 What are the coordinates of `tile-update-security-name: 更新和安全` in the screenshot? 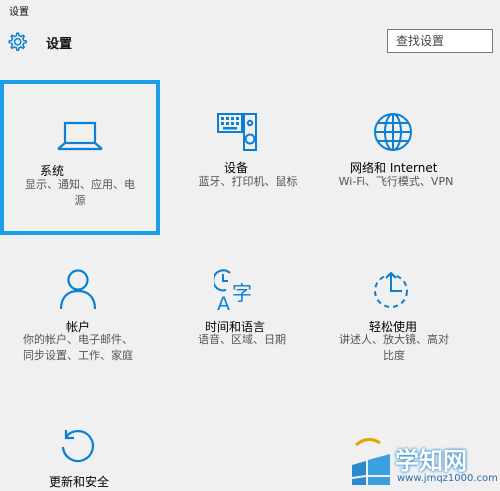 It's located at (79, 482).